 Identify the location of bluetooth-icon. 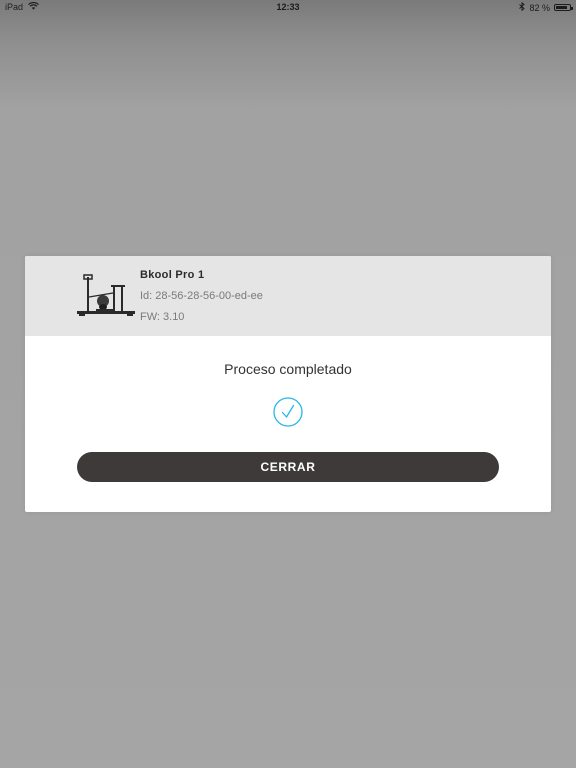
(522, 7).